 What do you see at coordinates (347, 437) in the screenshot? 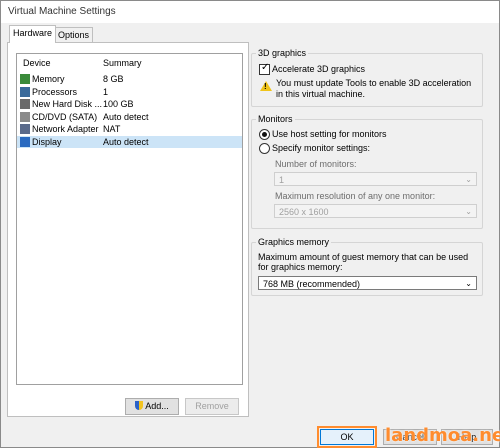
I see `ok-button: OK` at bounding box center [347, 437].